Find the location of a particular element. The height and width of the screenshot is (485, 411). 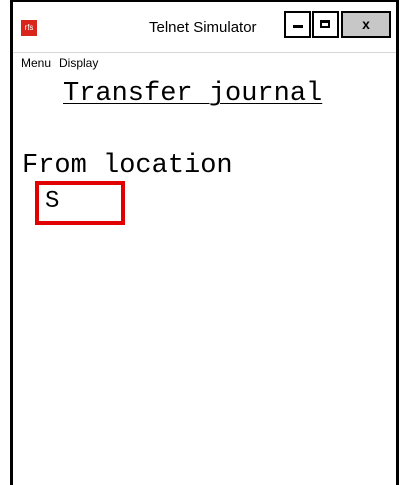

title-bar: rfs Telnet Simulator x is located at coordinates (204, 24).